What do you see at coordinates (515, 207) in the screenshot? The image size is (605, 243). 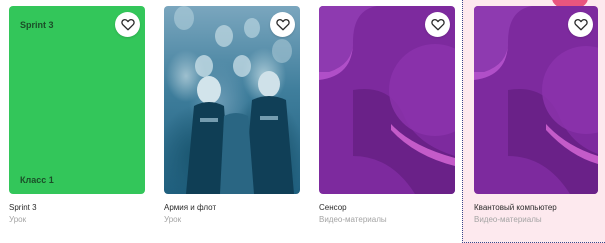 I see `card-title: Квантовый компьютер` at bounding box center [515, 207].